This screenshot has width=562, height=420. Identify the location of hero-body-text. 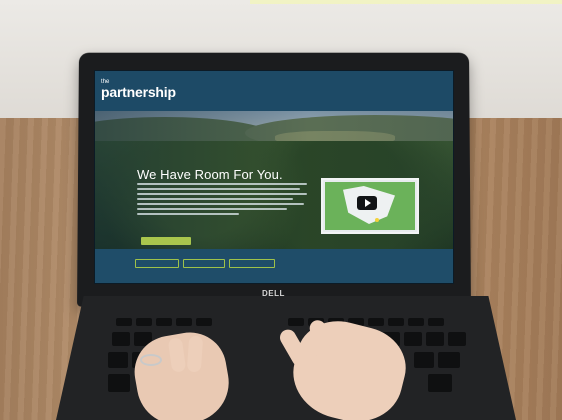
(222, 200).